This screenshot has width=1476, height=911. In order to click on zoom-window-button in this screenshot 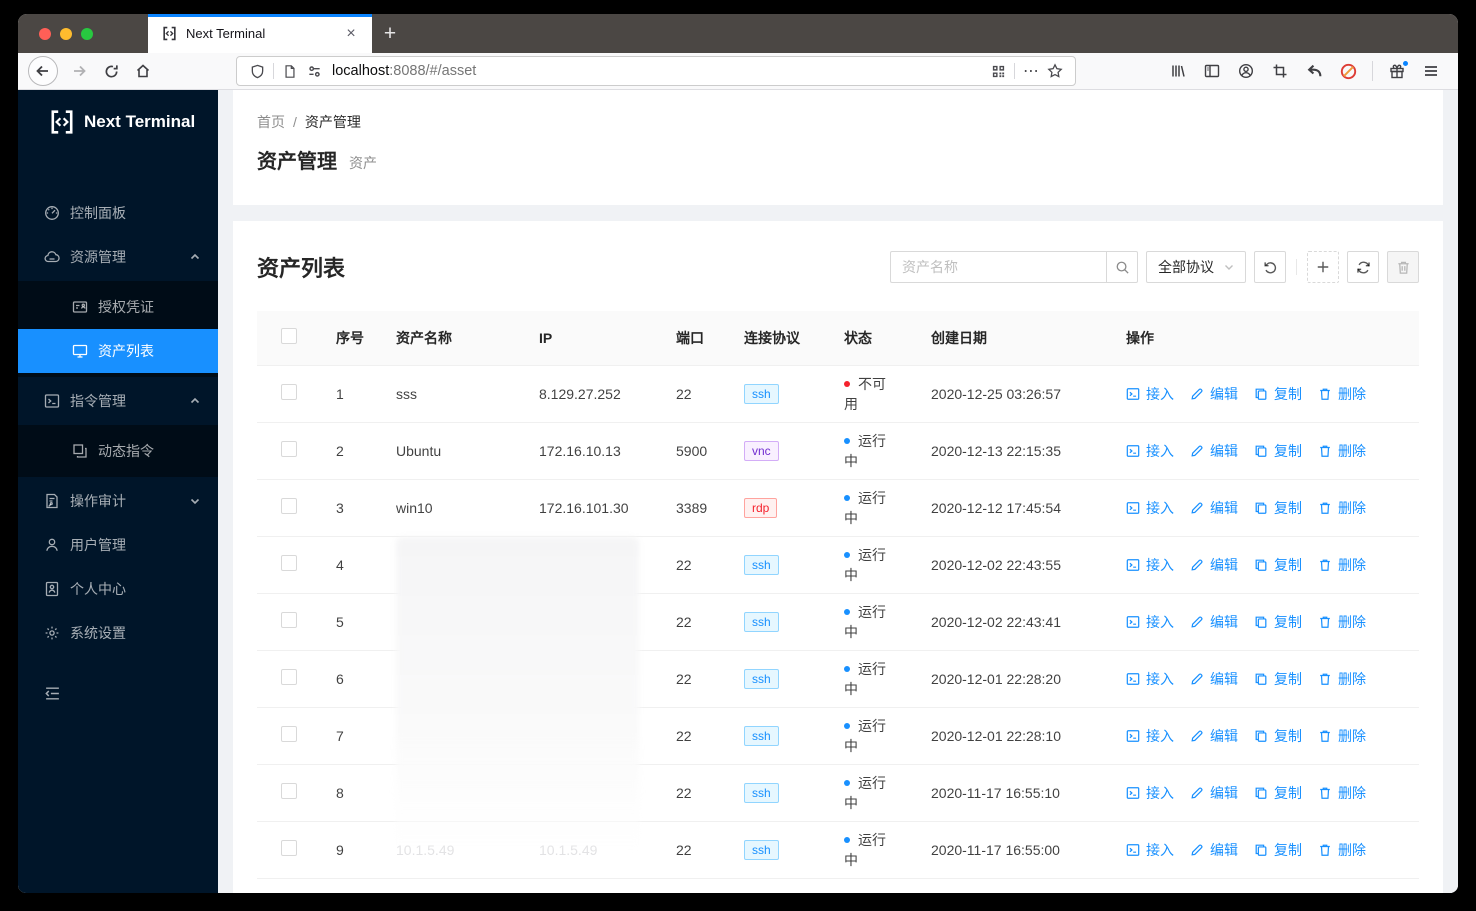, I will do `click(87, 33)`.